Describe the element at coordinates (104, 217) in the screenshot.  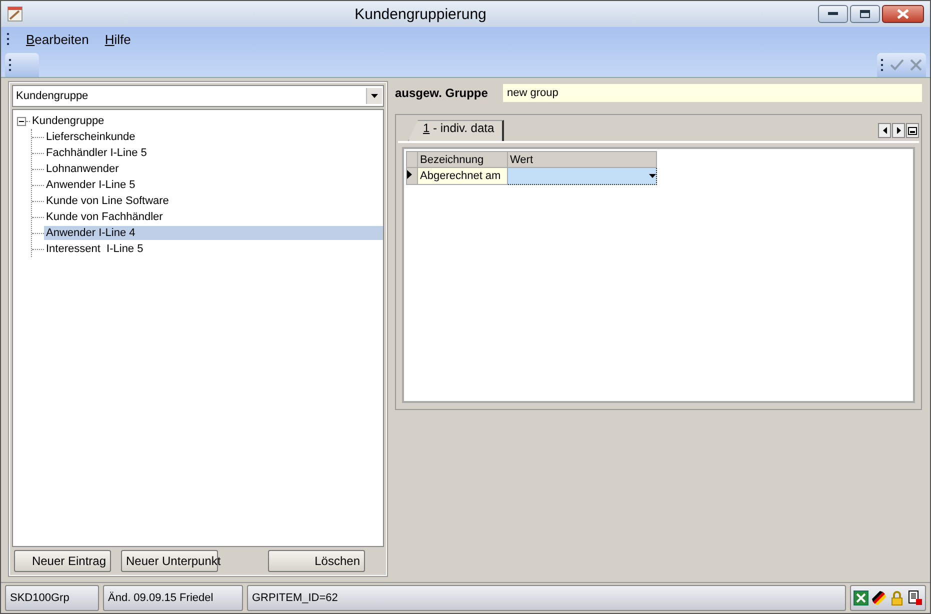
I see `tree-item: Kunde von Fachhändler` at that location.